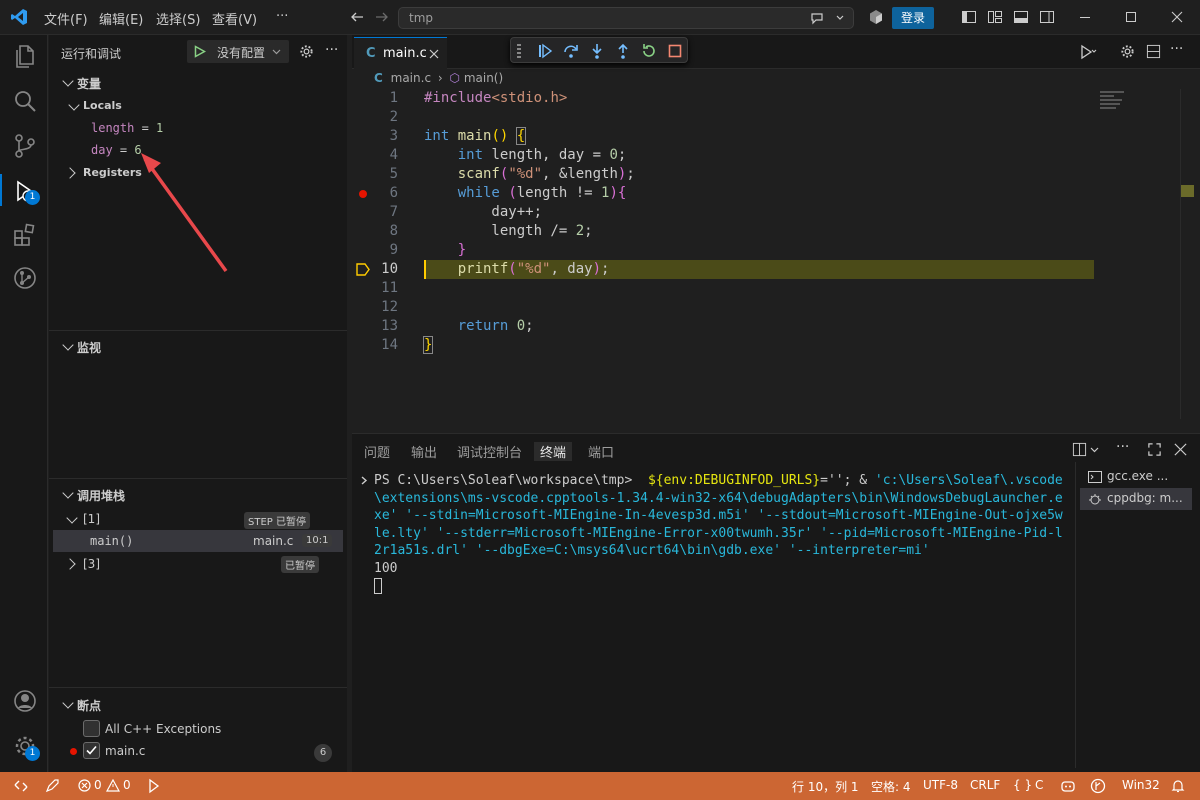 Image resolution: width=1200 pixels, height=800 pixels. Describe the element at coordinates (127, 128) in the screenshot. I see `variable-length: length = 1` at that location.